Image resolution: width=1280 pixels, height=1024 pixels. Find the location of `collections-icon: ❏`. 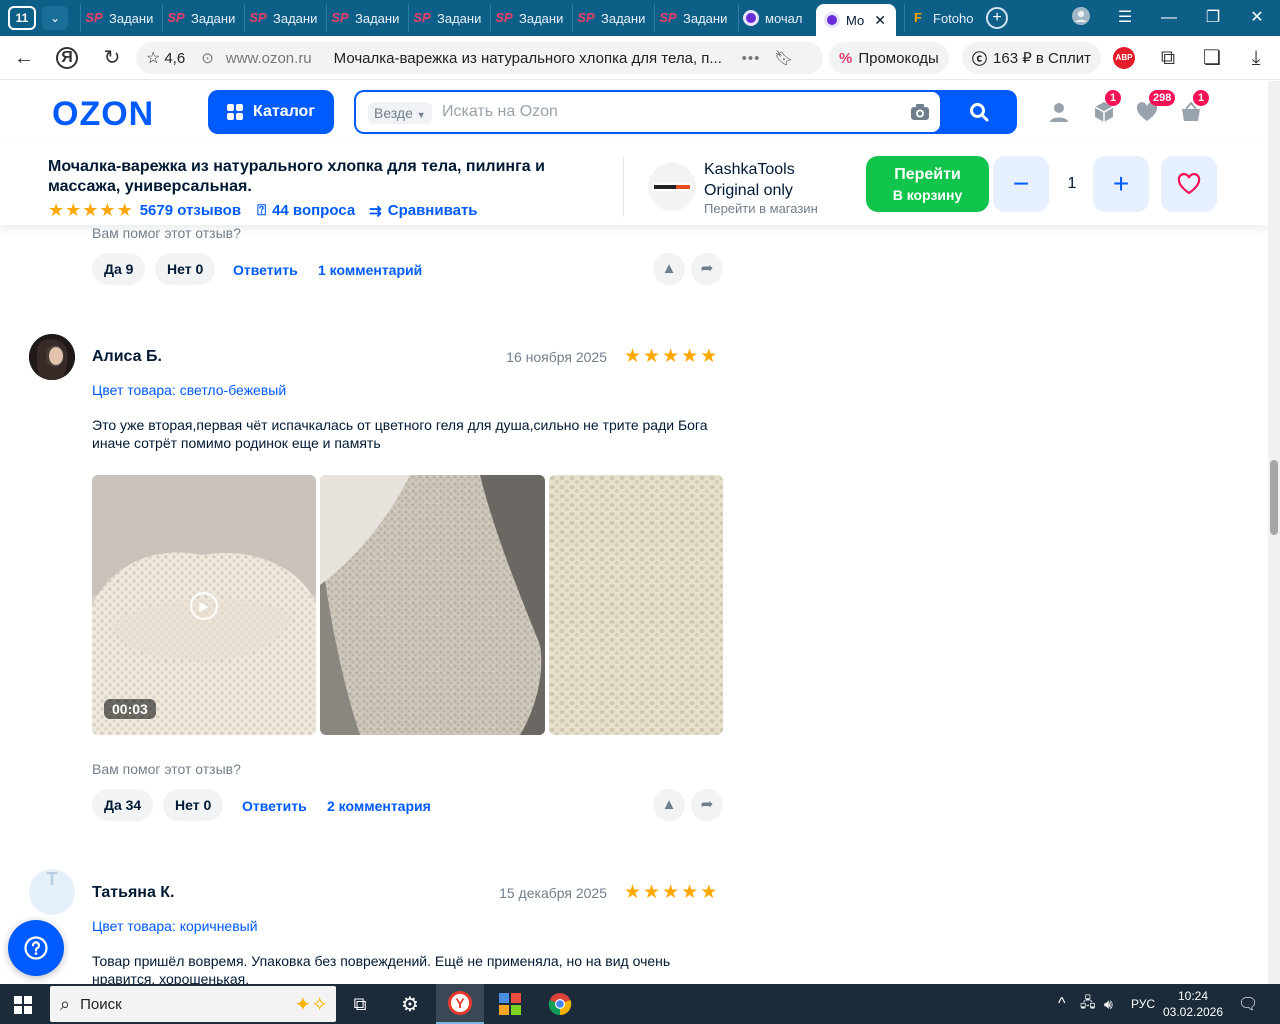

collections-icon: ❏ is located at coordinates (1212, 58).